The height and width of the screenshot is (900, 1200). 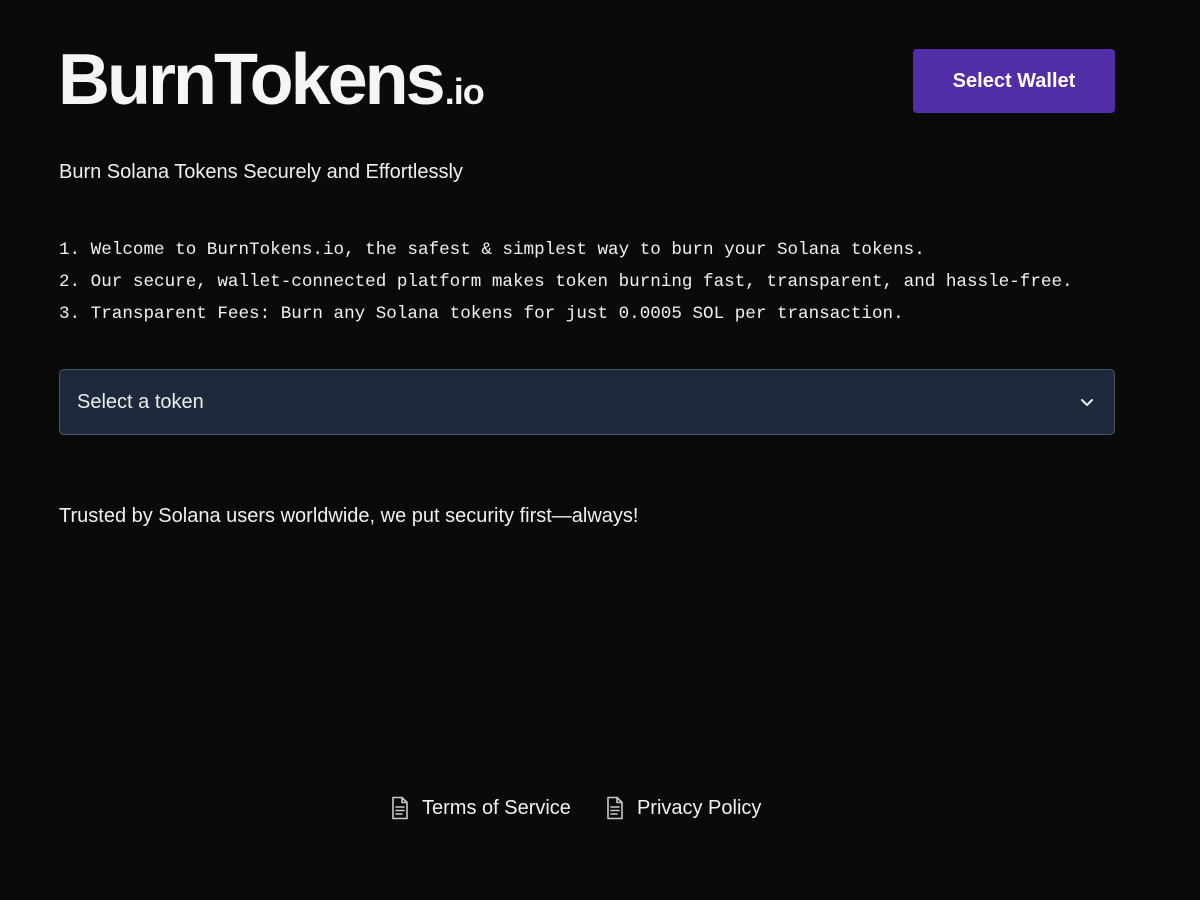 I want to click on privacy-policy-link: Privacy Policy, so click(x=683, y=808).